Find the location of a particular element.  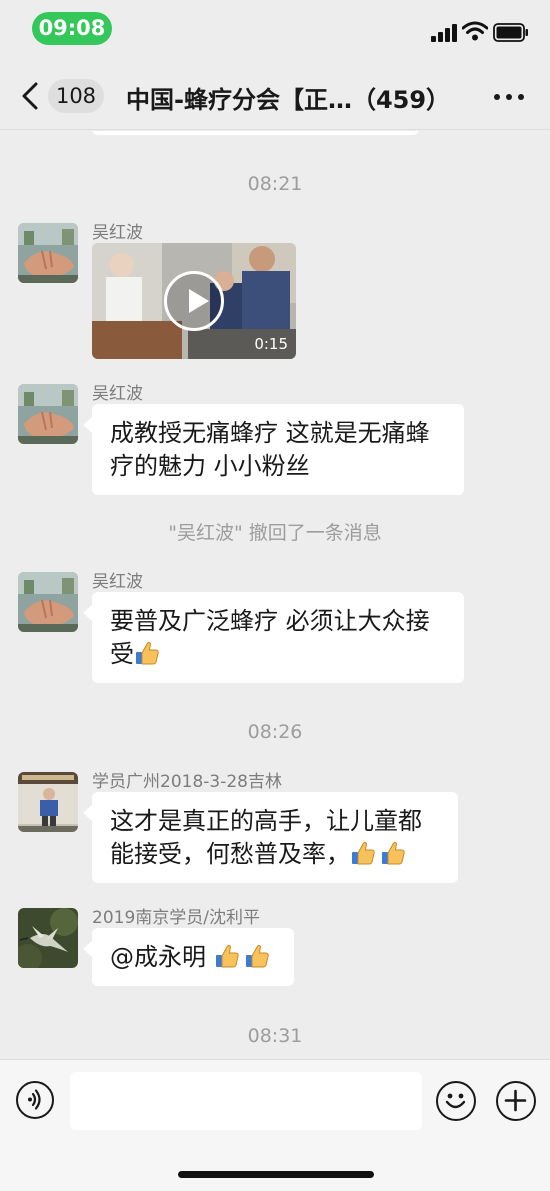

smiley-face is located at coordinates (455, 1101).